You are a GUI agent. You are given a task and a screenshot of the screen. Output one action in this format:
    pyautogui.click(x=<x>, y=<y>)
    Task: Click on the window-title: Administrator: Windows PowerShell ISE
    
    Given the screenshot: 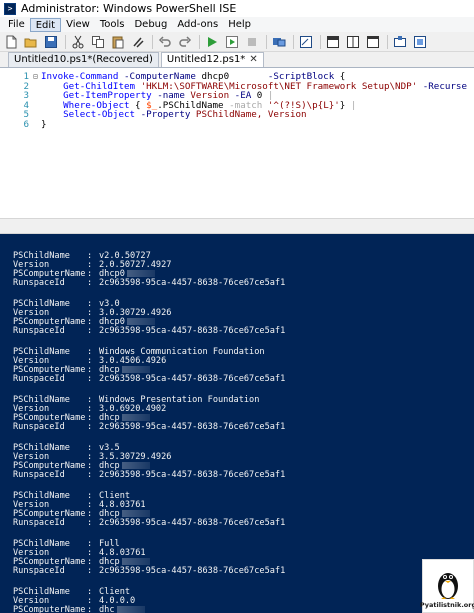 What is the action you would take?
    pyautogui.click(x=129, y=8)
    